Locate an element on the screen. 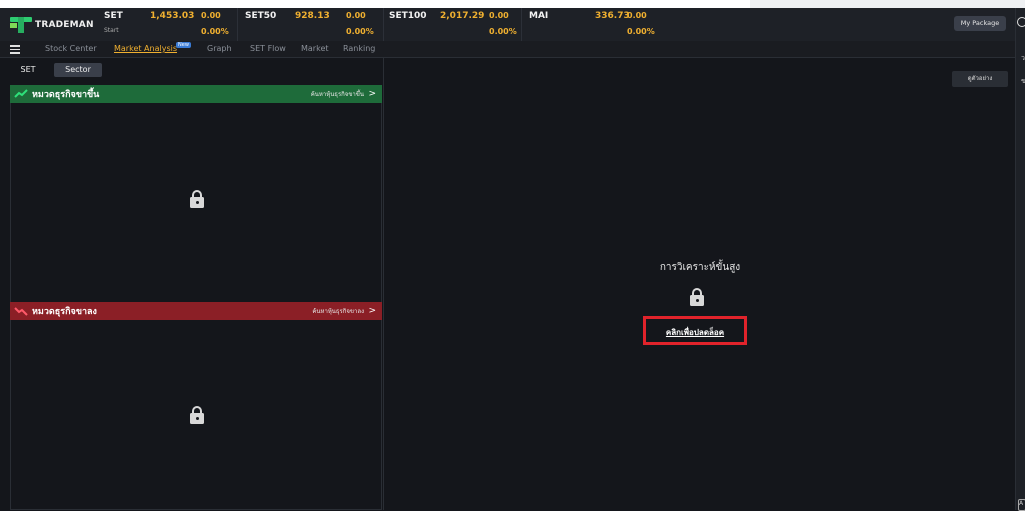 The height and width of the screenshot is (511, 1025). trademan-logo-icon is located at coordinates (21, 25).